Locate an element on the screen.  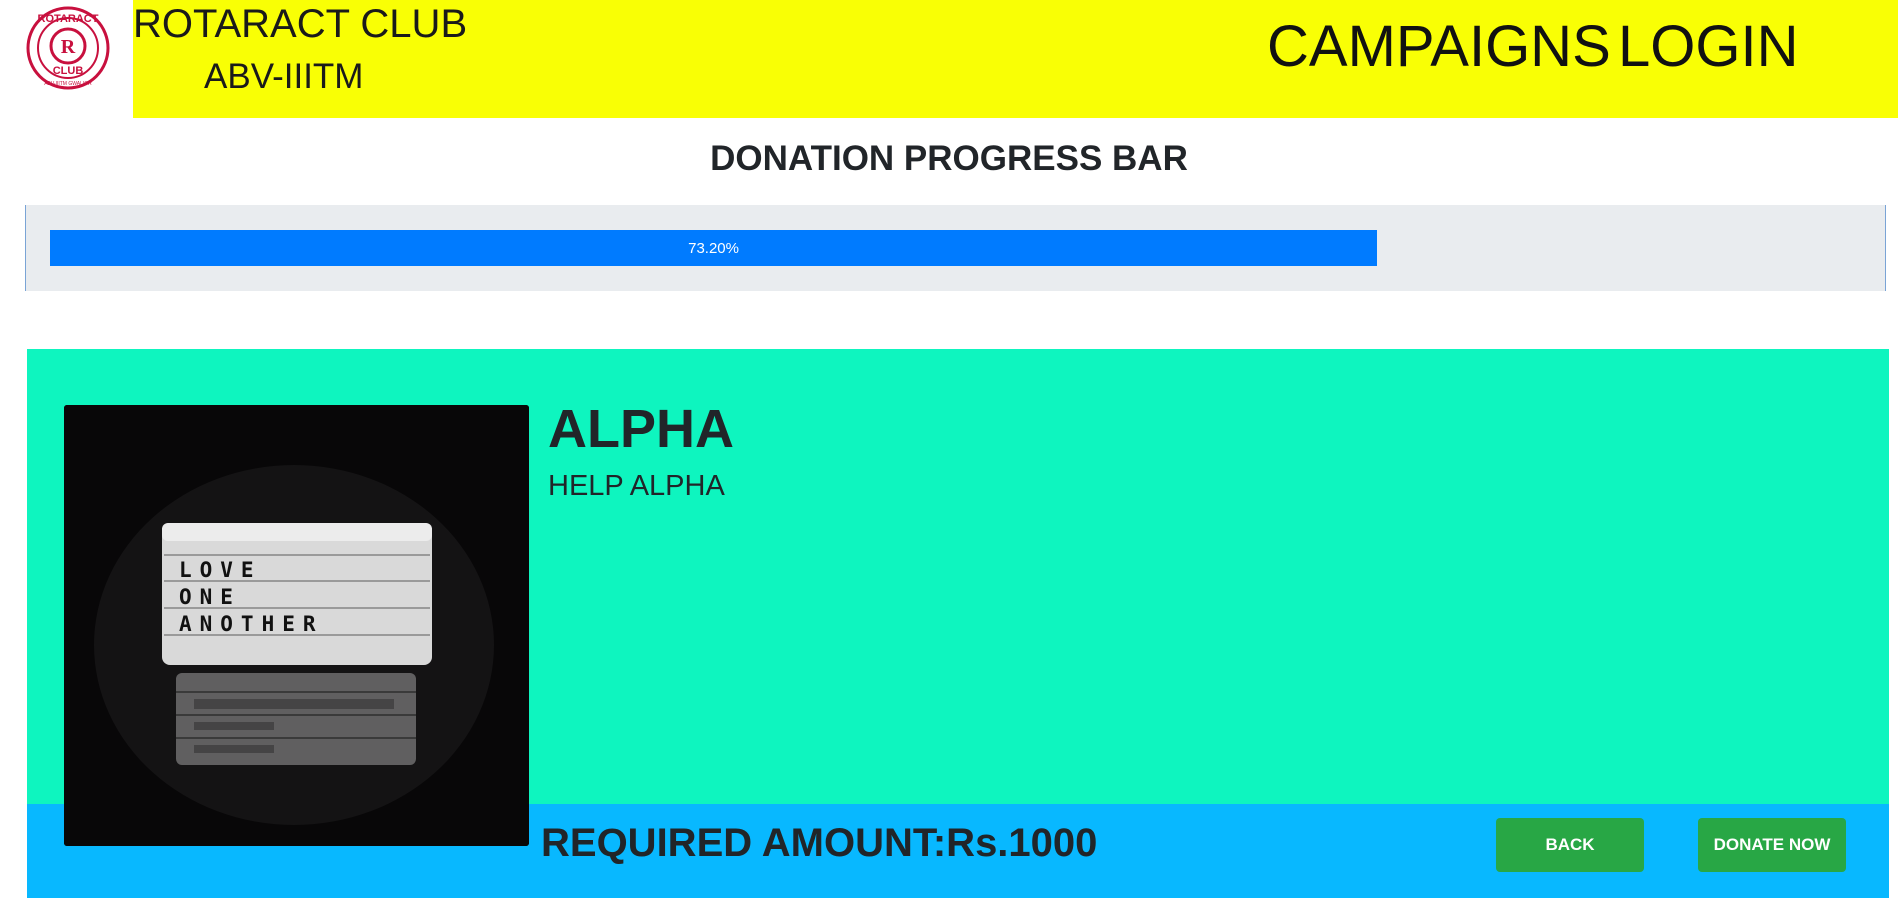
nav-login-link: LOGIN is located at coordinates (1708, 47).